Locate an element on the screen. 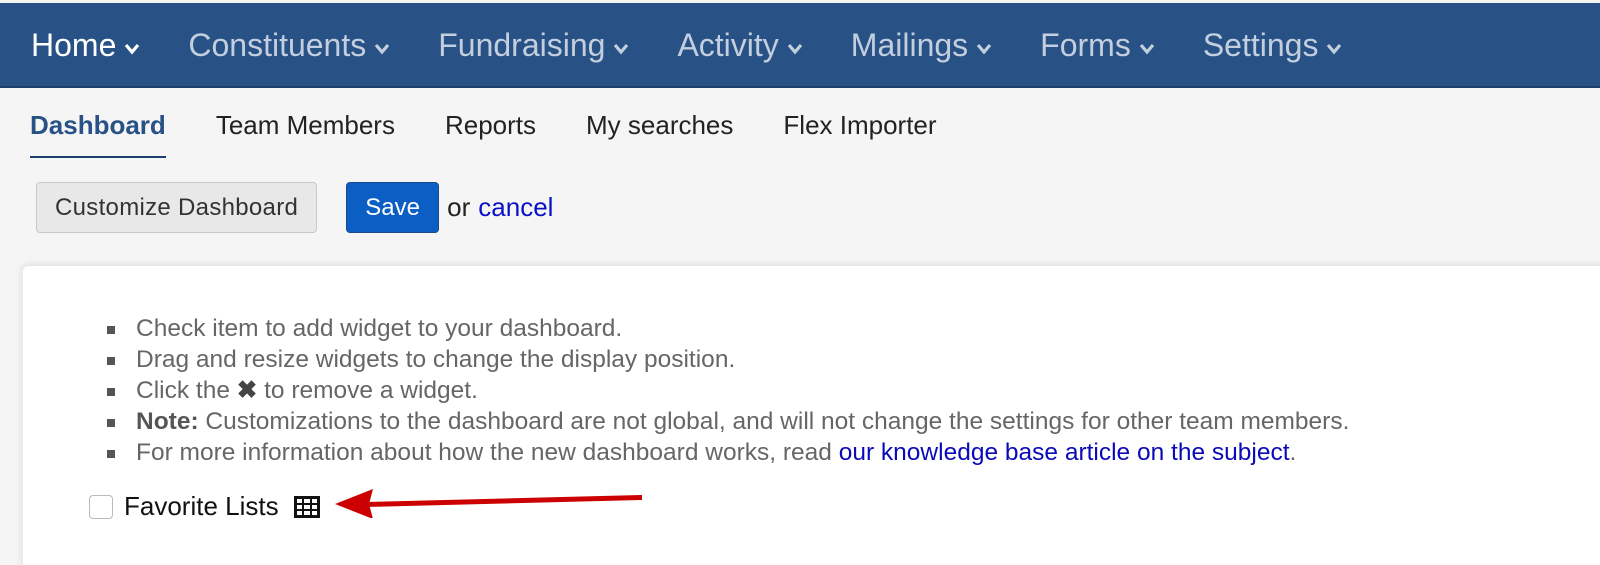 The width and height of the screenshot is (1600, 565). widget-label: Favorite Lists is located at coordinates (201, 506).